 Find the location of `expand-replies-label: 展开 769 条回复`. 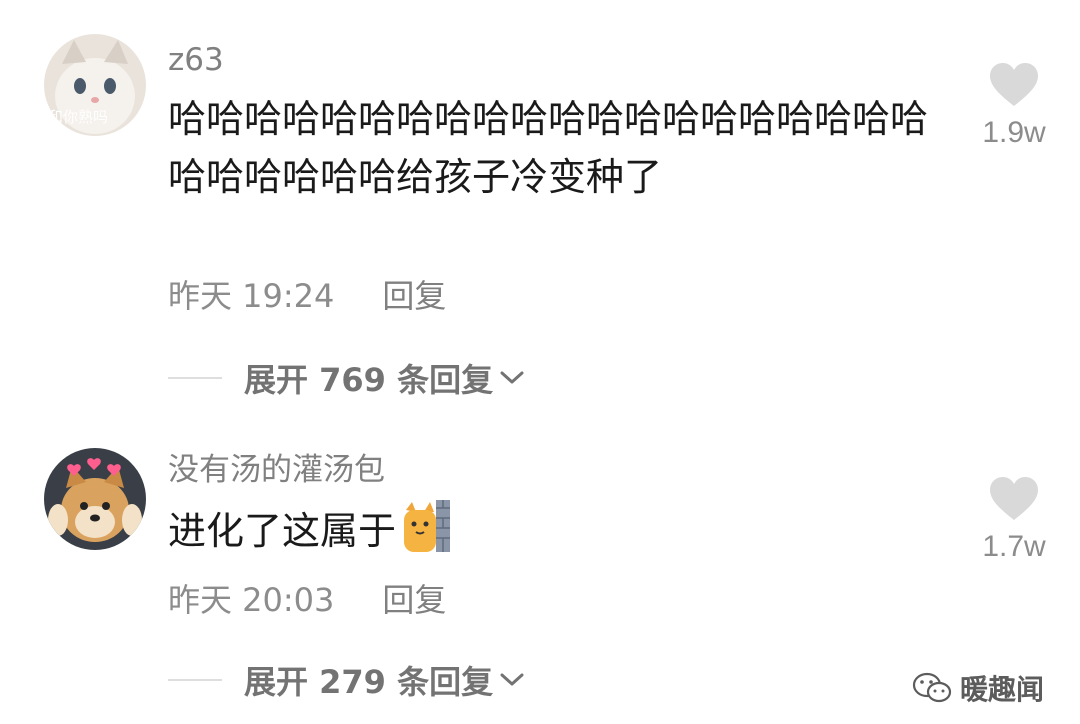

expand-replies-label: 展开 769 条回复 is located at coordinates (369, 380).